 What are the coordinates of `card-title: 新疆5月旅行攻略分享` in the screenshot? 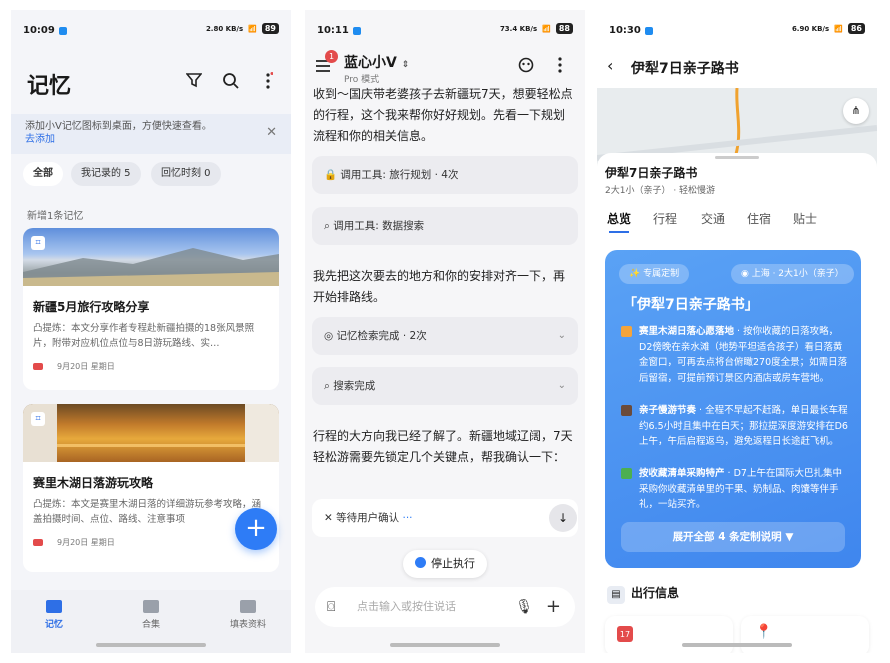 It's located at (91, 307).